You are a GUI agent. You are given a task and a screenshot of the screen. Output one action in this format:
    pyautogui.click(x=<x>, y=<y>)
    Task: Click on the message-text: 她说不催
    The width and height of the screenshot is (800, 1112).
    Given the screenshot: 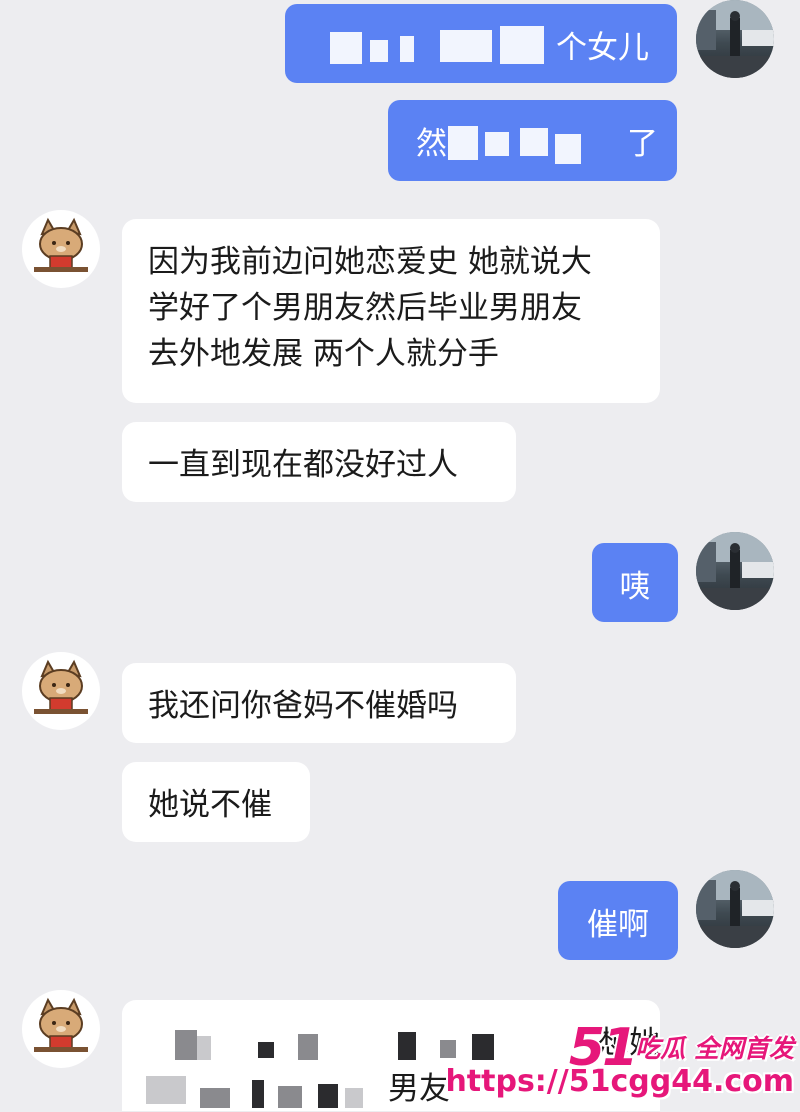 What is the action you would take?
    pyautogui.click(x=210, y=805)
    